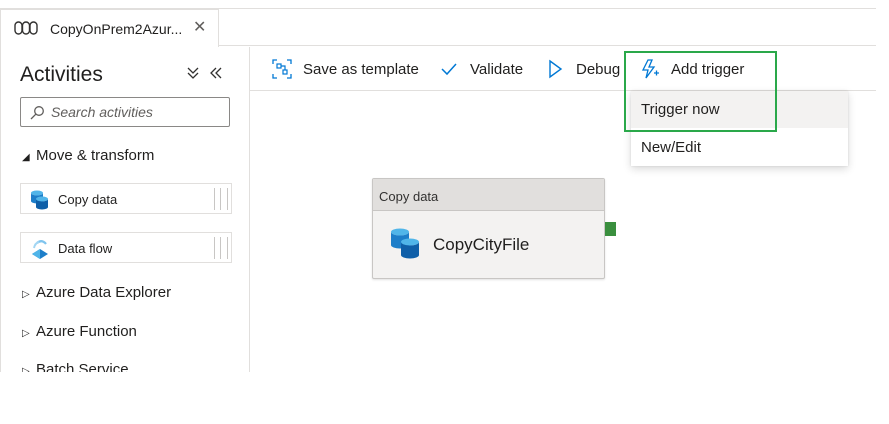  I want to click on add-trigger-label: Add trigger, so click(708, 69).